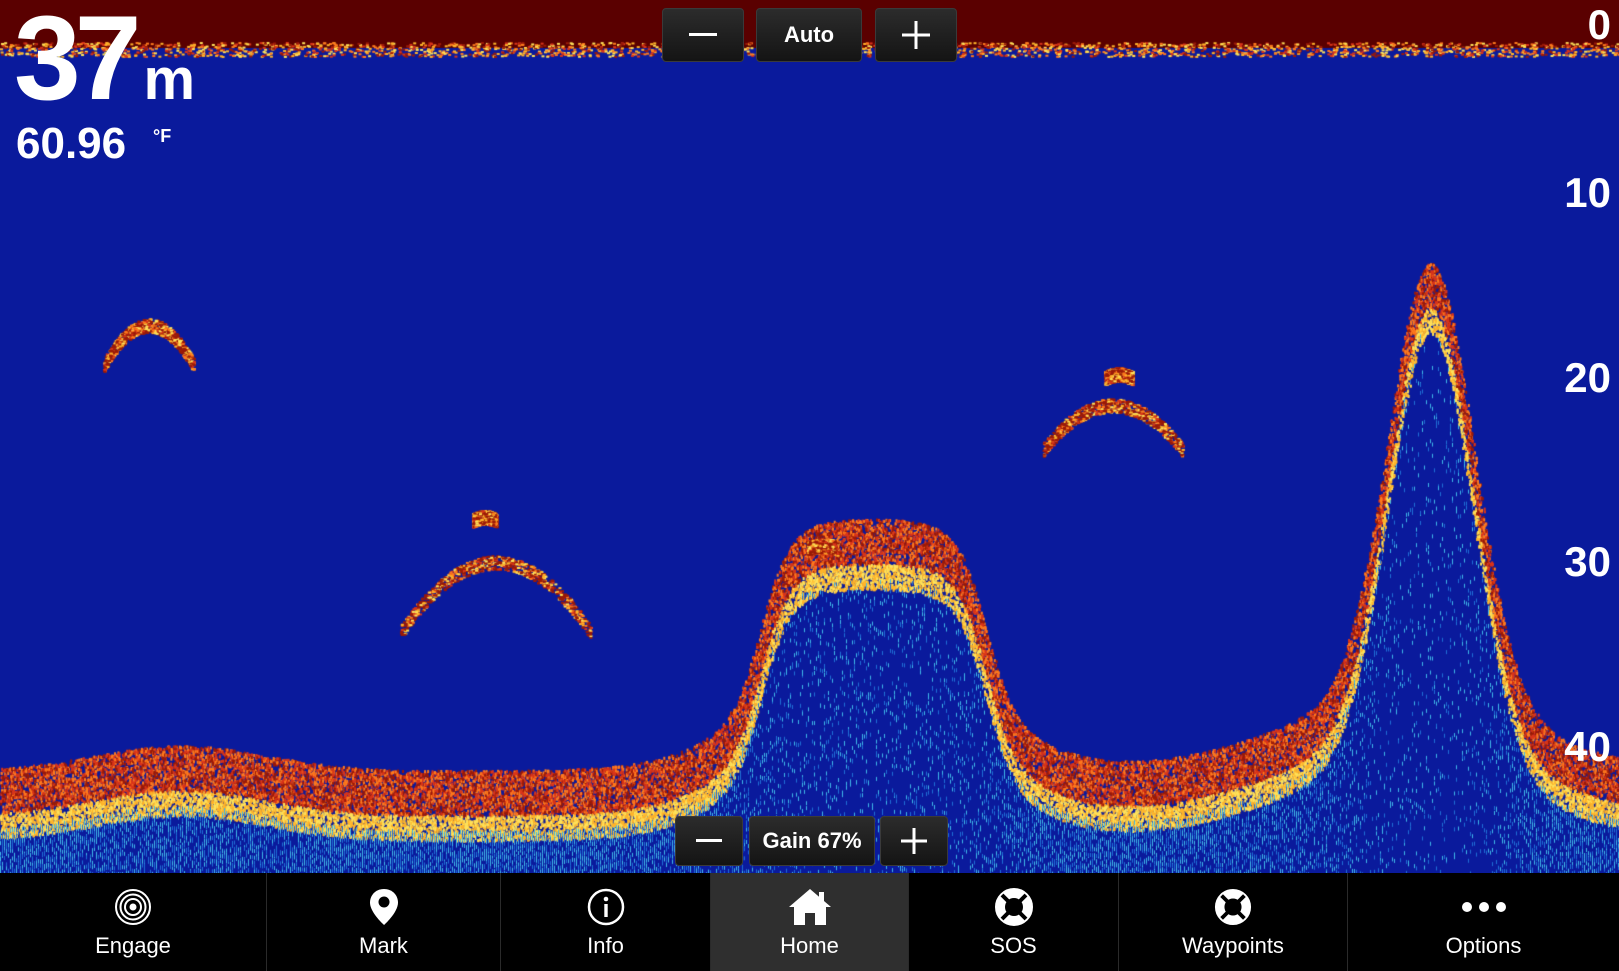  I want to click on toolbar-item-options: Options, so click(1483, 922).